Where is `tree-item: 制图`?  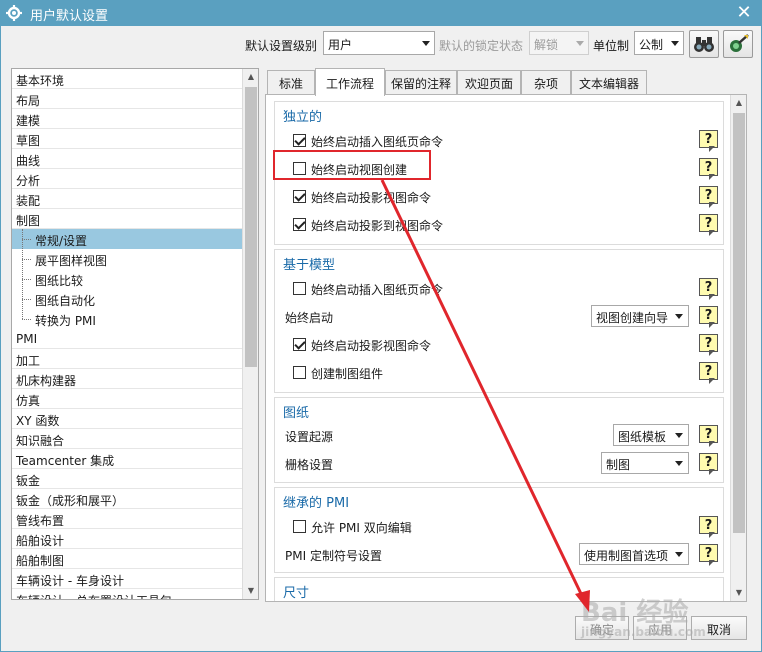
tree-item: 制图 is located at coordinates (127, 219).